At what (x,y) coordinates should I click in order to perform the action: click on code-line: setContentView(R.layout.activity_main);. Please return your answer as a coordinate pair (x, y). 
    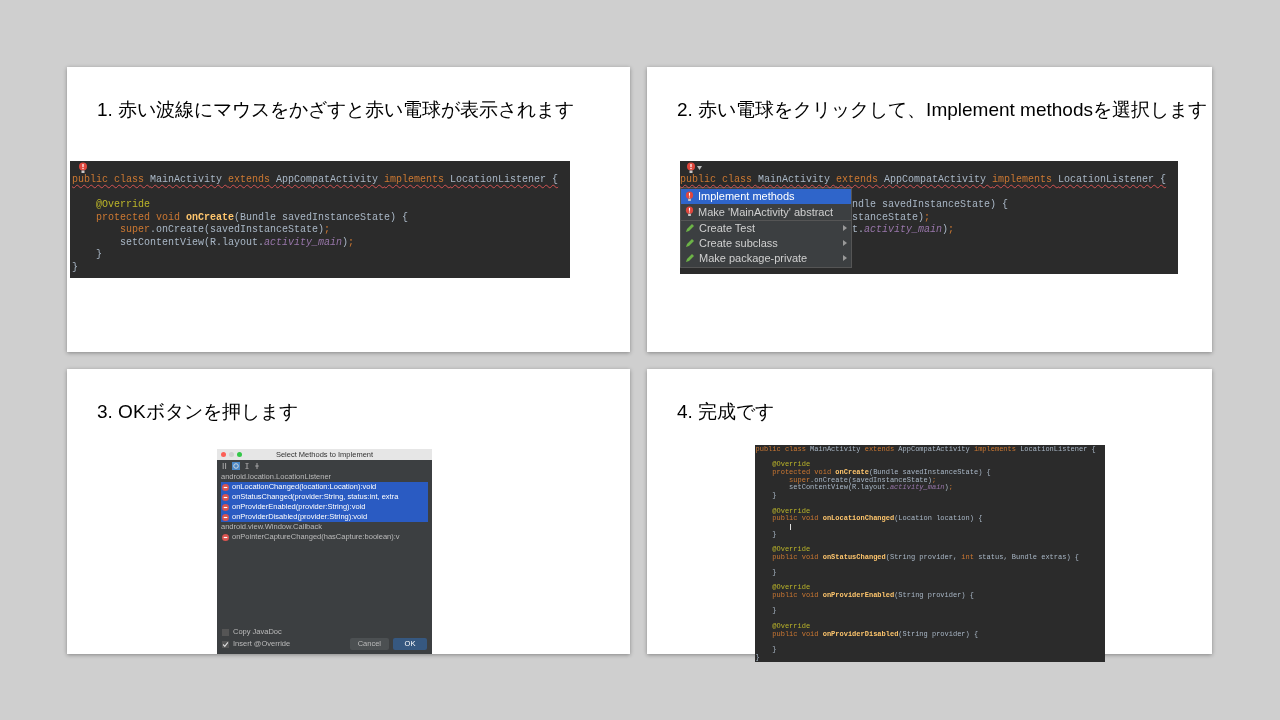
    Looking at the image, I should click on (237, 242).